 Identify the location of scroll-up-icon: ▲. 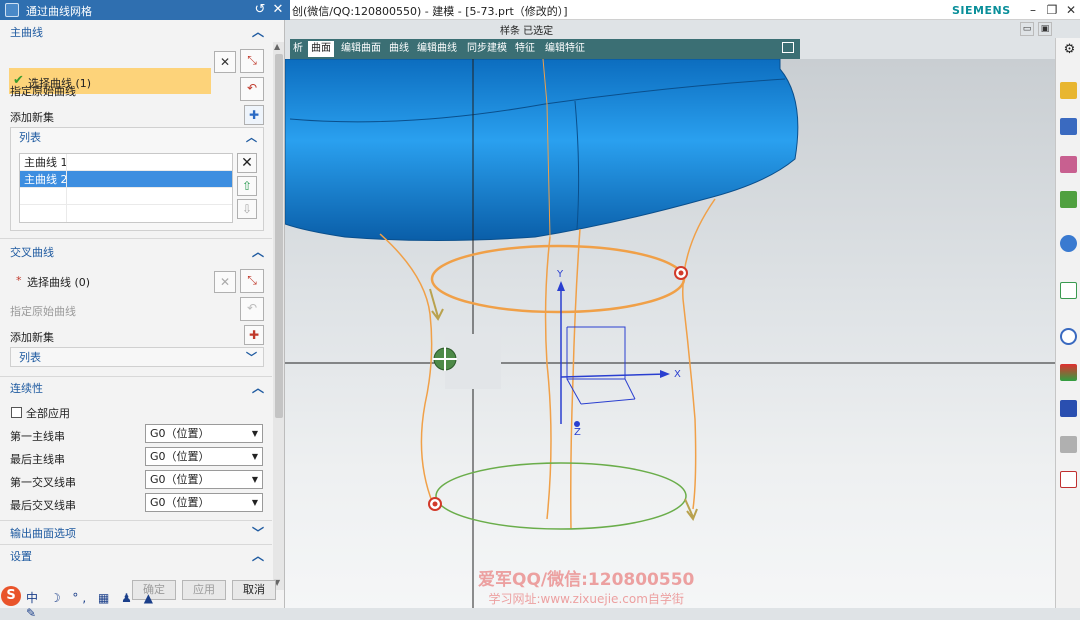
(277, 46).